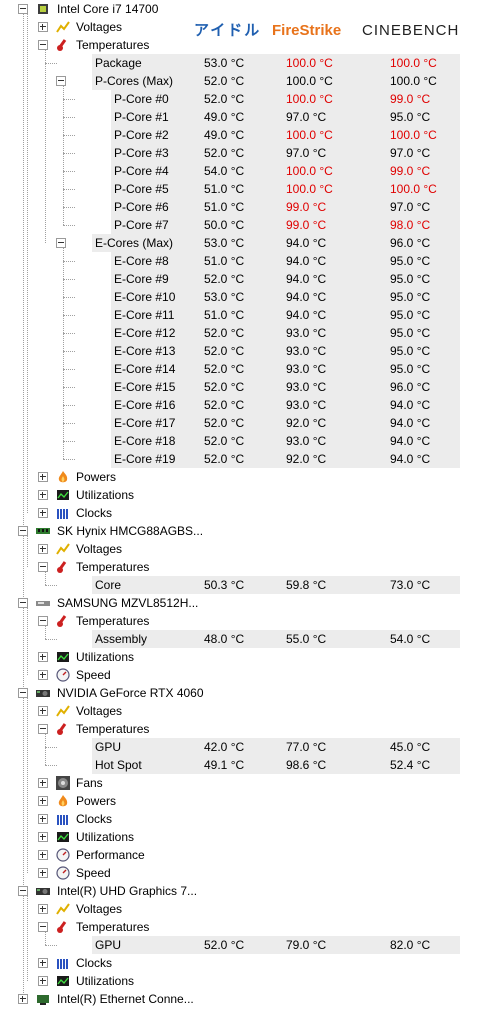 This screenshot has width=489, height=1018. I want to click on sensor-row: Core 50.3 °C 59.8 °C 73.0 °C, so click(276, 585).